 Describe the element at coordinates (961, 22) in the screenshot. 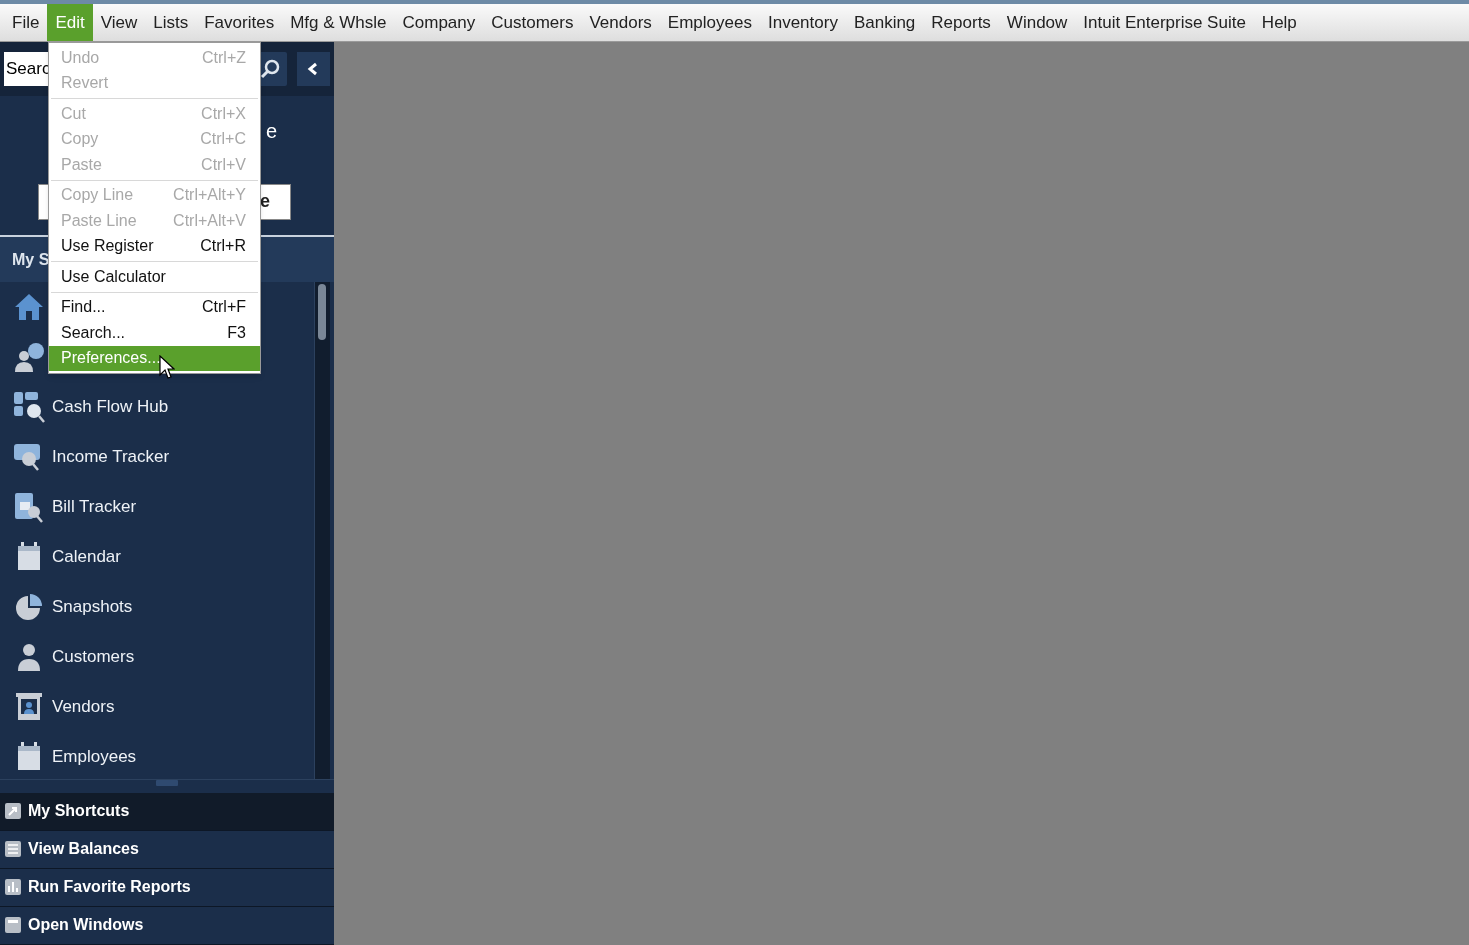

I see `menu-bar-item: Reports` at that location.